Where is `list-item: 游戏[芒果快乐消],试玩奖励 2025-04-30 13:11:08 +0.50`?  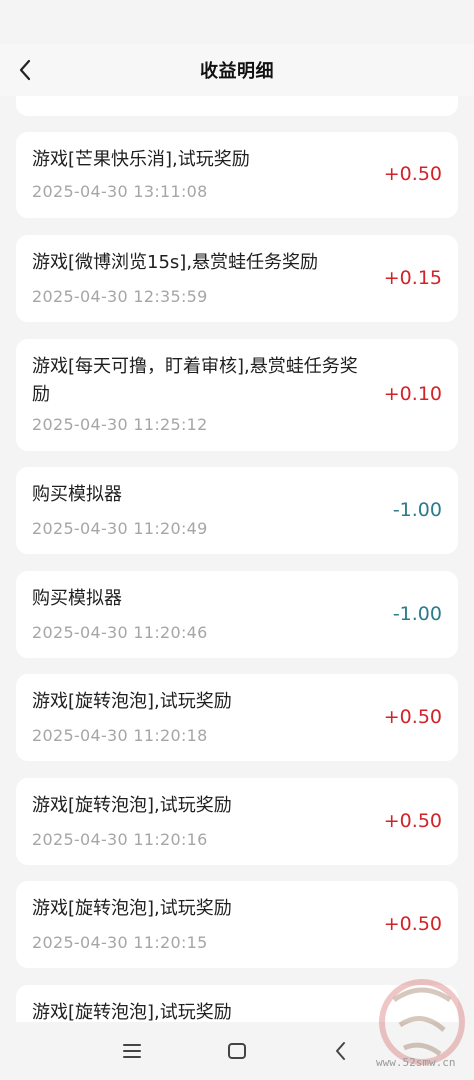
list-item: 游戏[芒果快乐消],试玩奖励 2025-04-30 13:11:08 +0.50 is located at coordinates (237, 175).